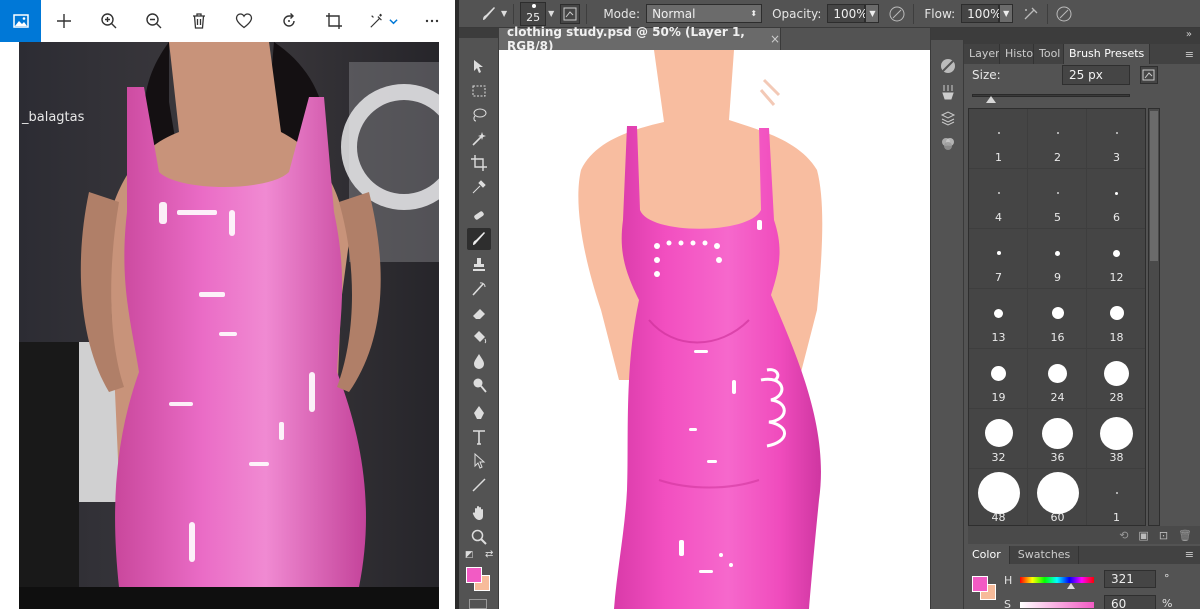 The height and width of the screenshot is (609, 1200). Describe the element at coordinates (998, 379) in the screenshot. I see `brush-preset-13: 19` at that location.